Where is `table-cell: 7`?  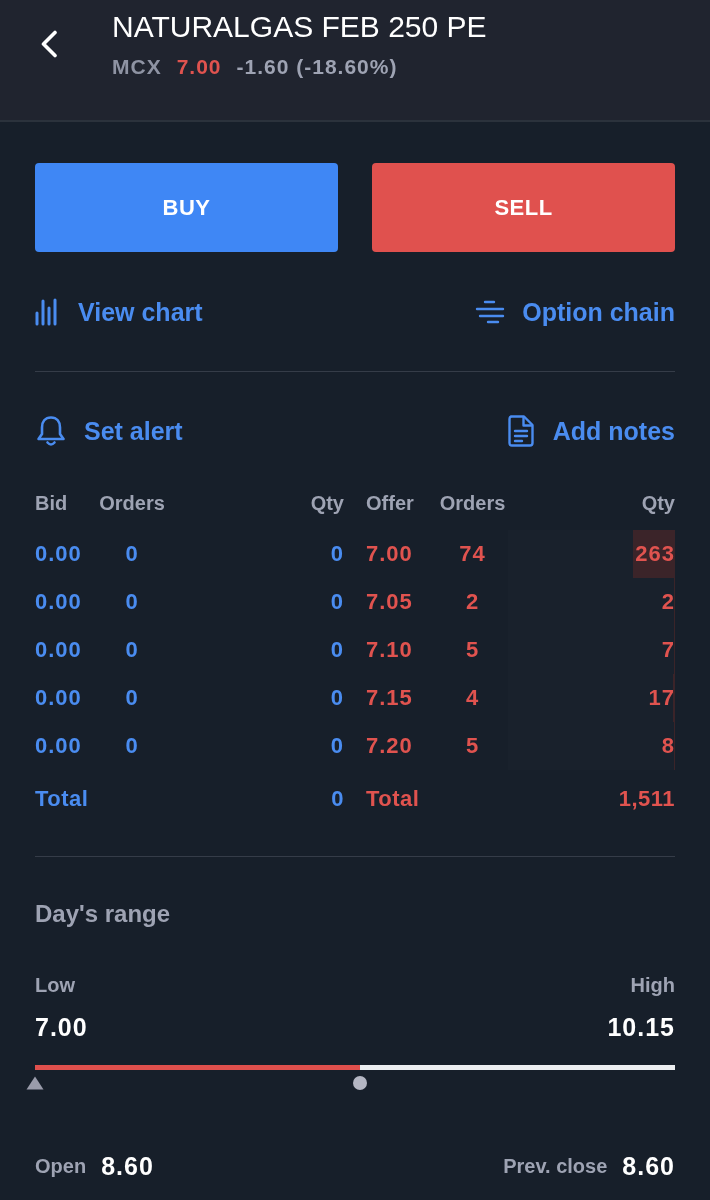 table-cell: 7 is located at coordinates (668, 650).